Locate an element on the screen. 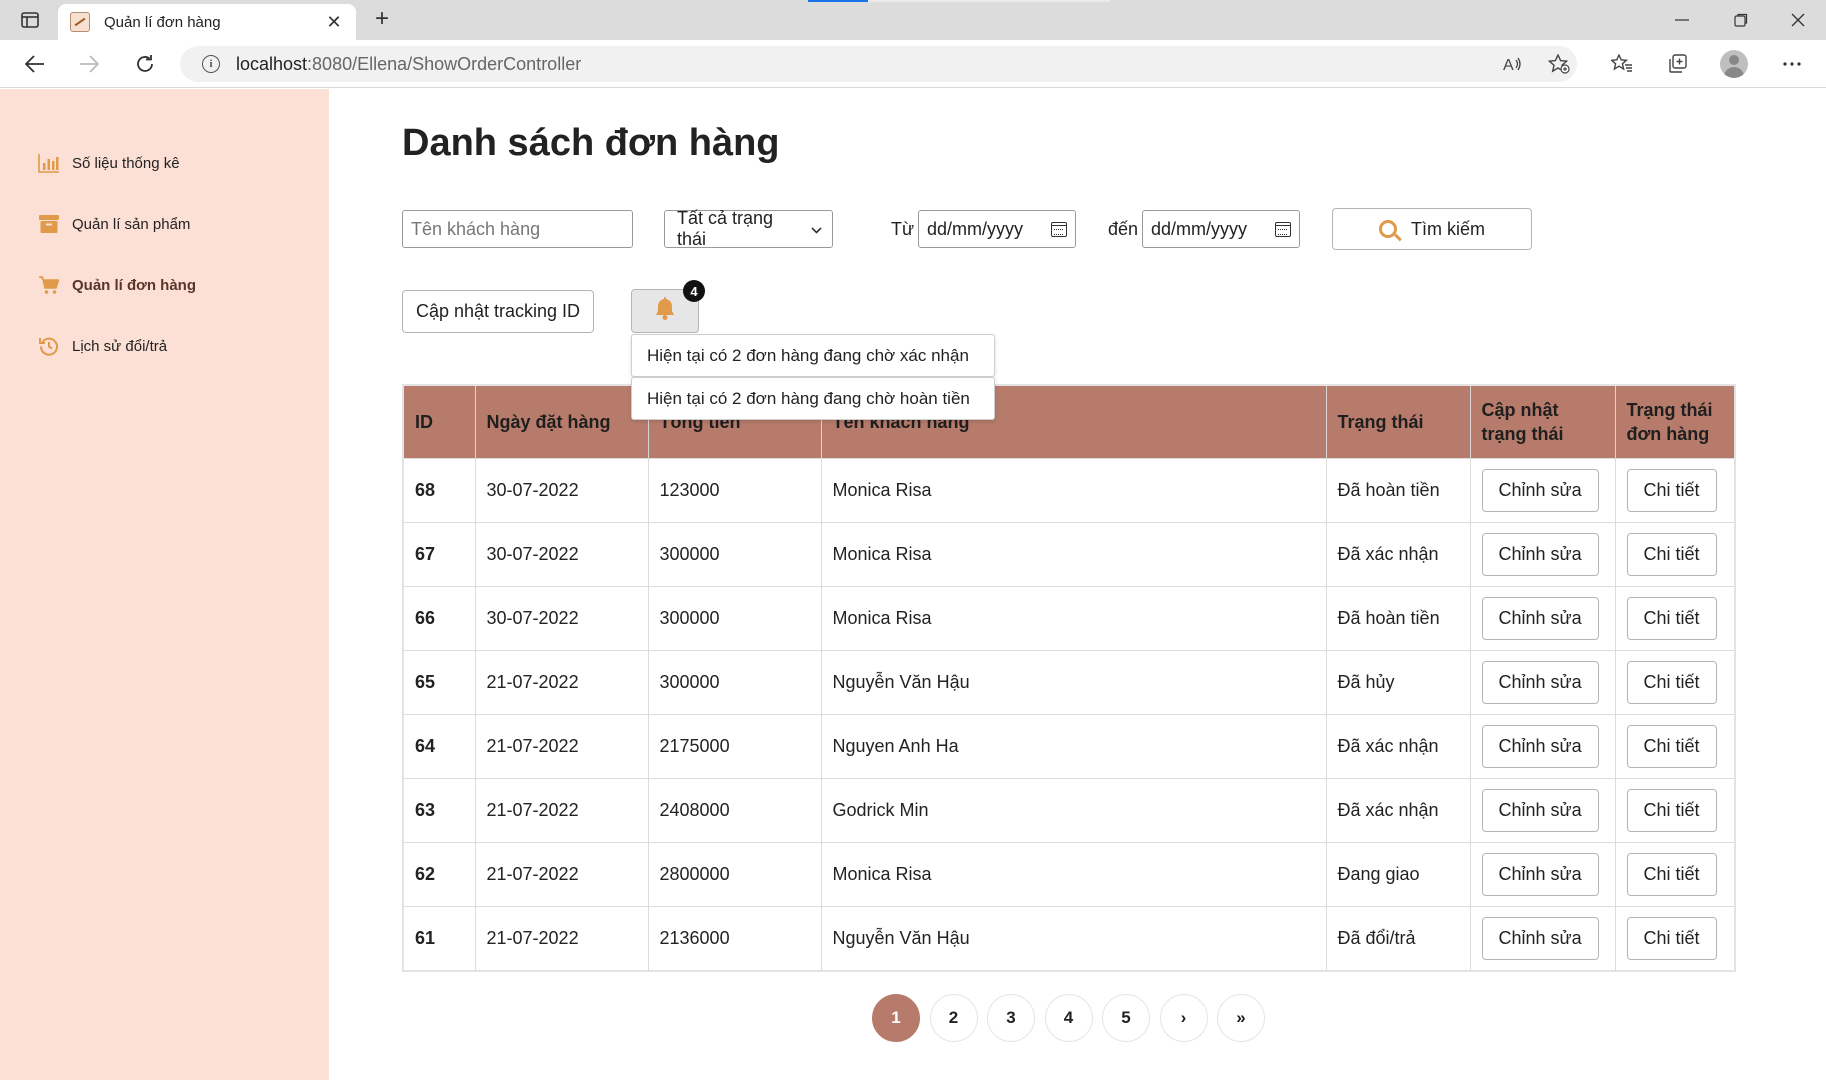 This screenshot has height=1080, width=1826. column-header: ID is located at coordinates (440, 422).